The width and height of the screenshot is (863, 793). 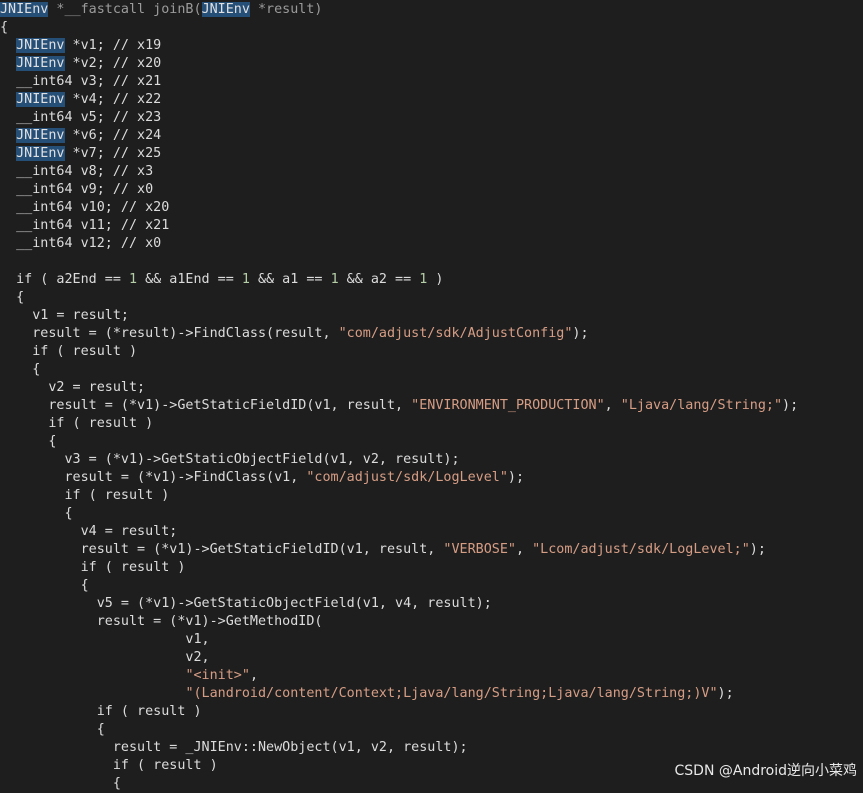 I want to click on code-token: *v4; // x22, so click(x=113, y=99).